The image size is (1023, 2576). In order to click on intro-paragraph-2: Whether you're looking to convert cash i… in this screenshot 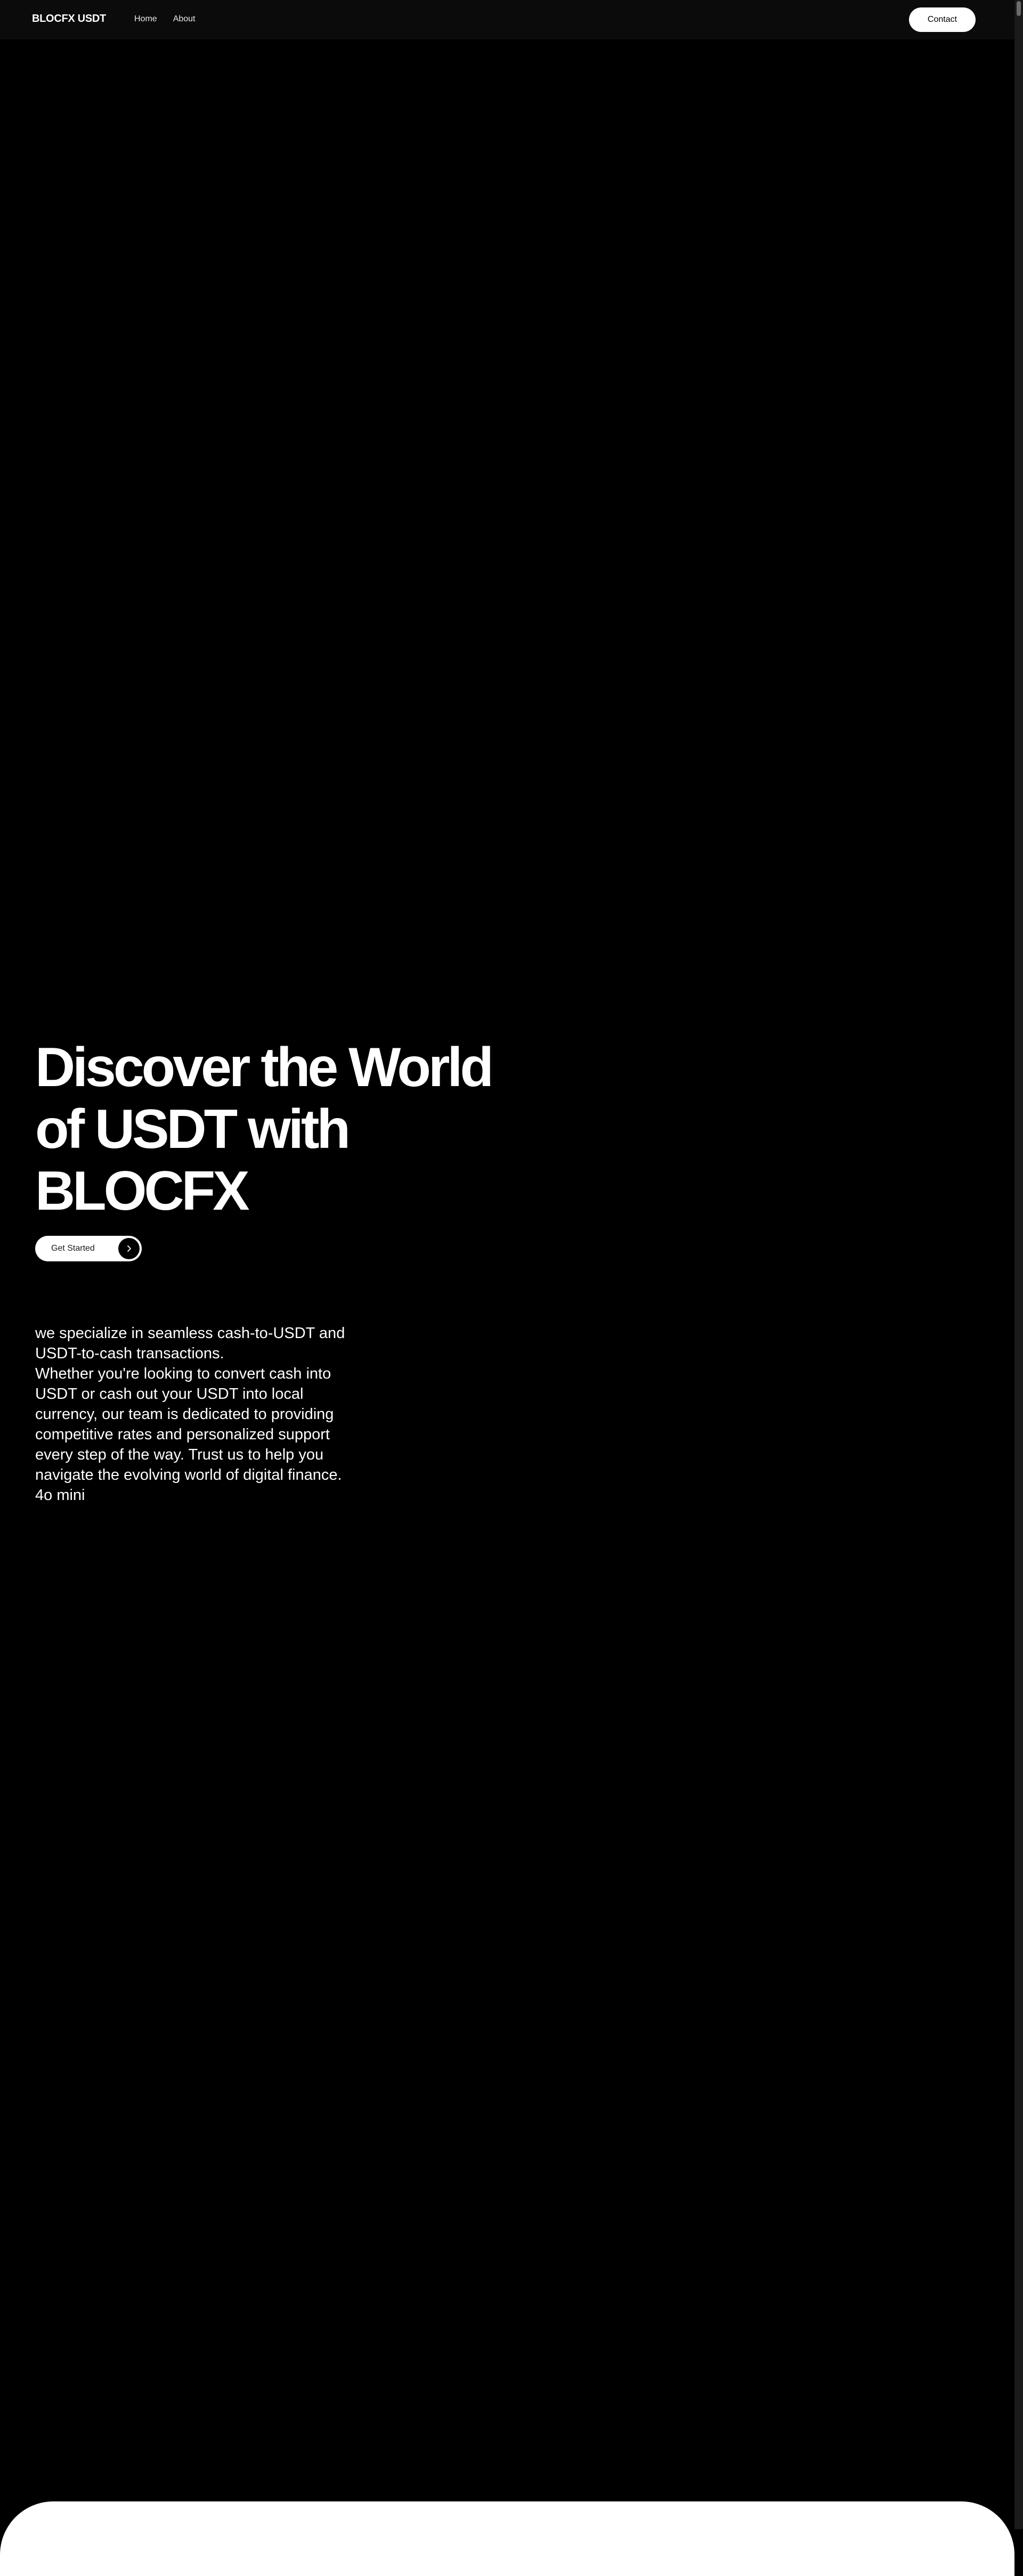, I will do `click(189, 1424)`.